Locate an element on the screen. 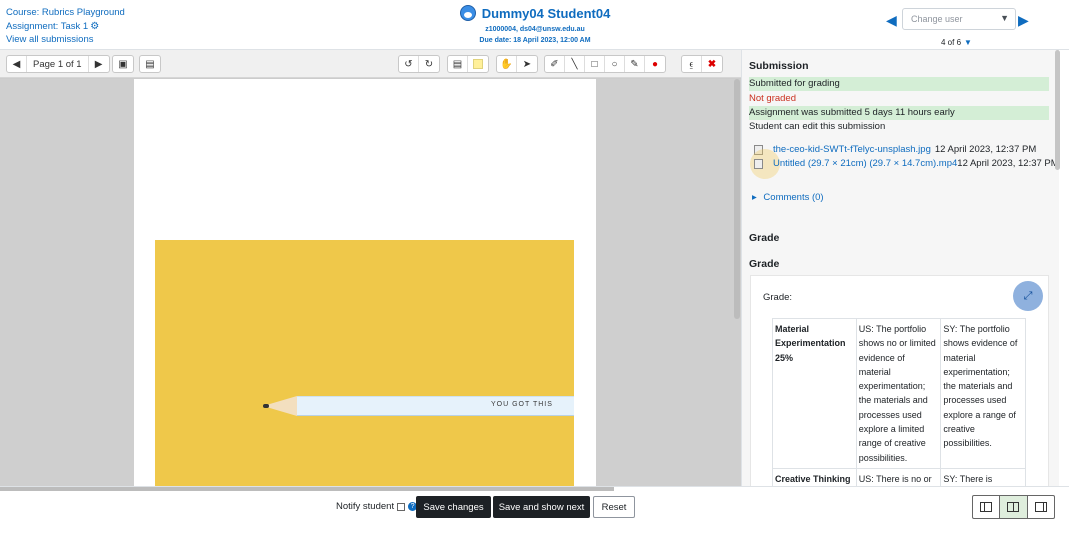 The width and height of the screenshot is (1069, 540). student-name-row: Dummy04 Student04 is located at coordinates (535, 13).